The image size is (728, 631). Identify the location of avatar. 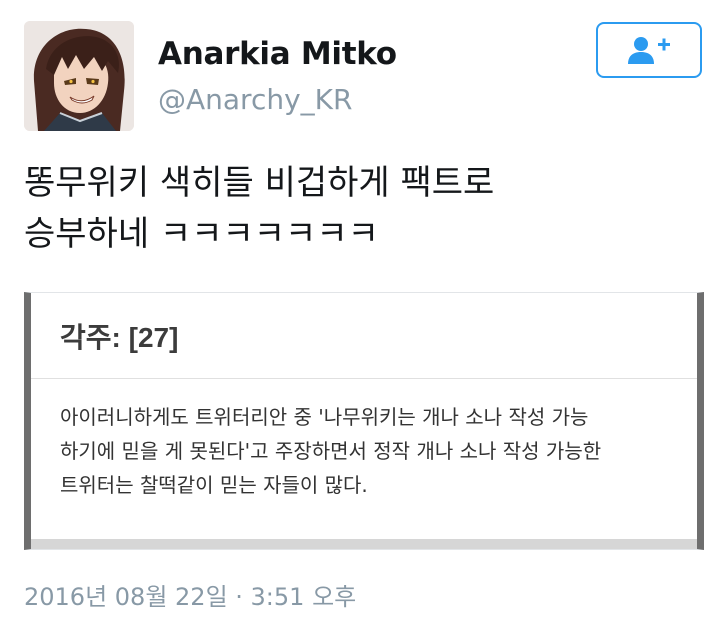
(79, 76).